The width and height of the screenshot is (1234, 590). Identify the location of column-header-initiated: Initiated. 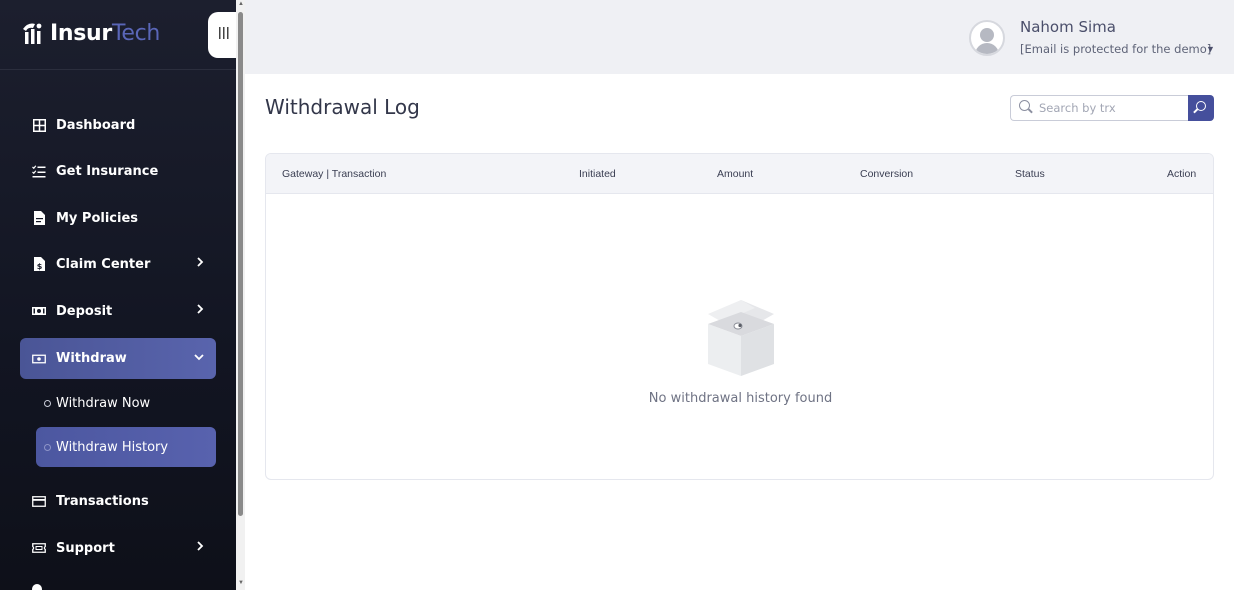
(597, 174).